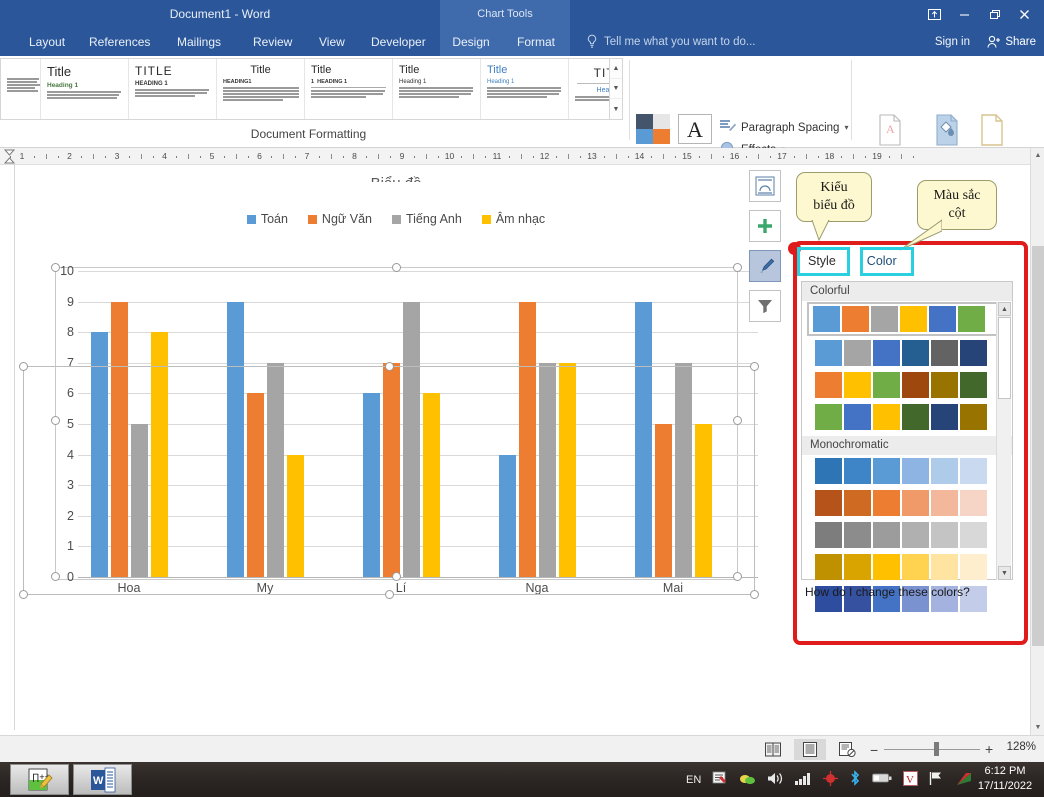 This screenshot has height=797, width=1044. What do you see at coordinates (765, 266) in the screenshot?
I see `chart-styles-icon` at bounding box center [765, 266].